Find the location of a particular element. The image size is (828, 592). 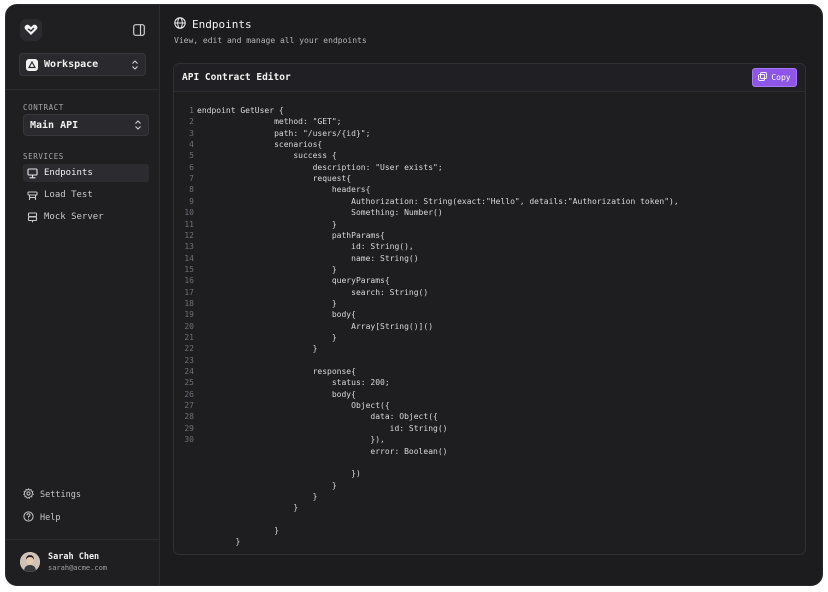

user-name: Sarah Chen is located at coordinates (74, 557).